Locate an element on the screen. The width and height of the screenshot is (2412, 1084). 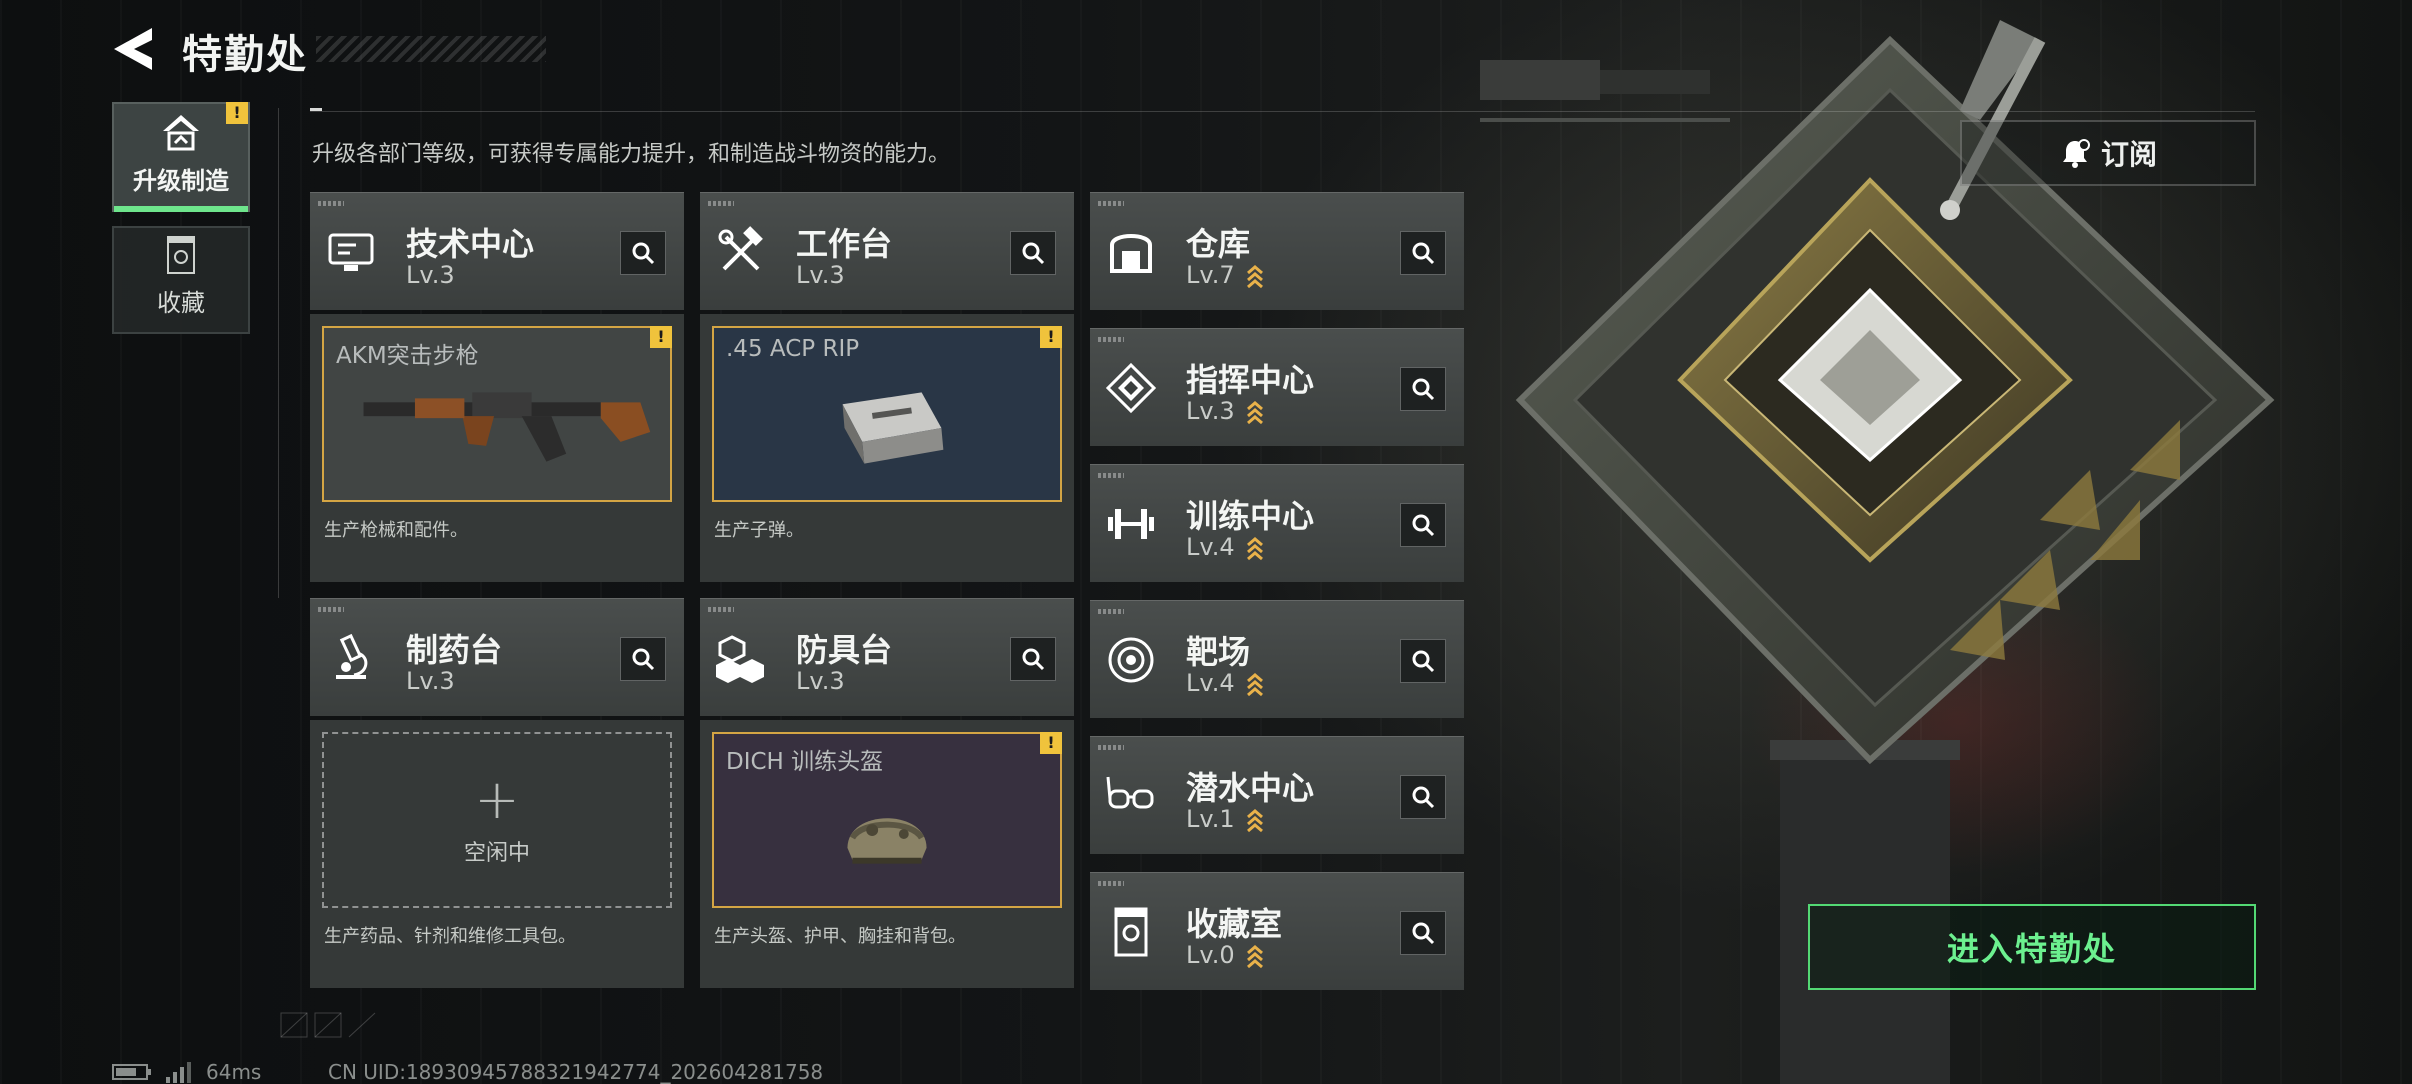
subscribe-label: 订阅 is located at coordinates (2128, 154).